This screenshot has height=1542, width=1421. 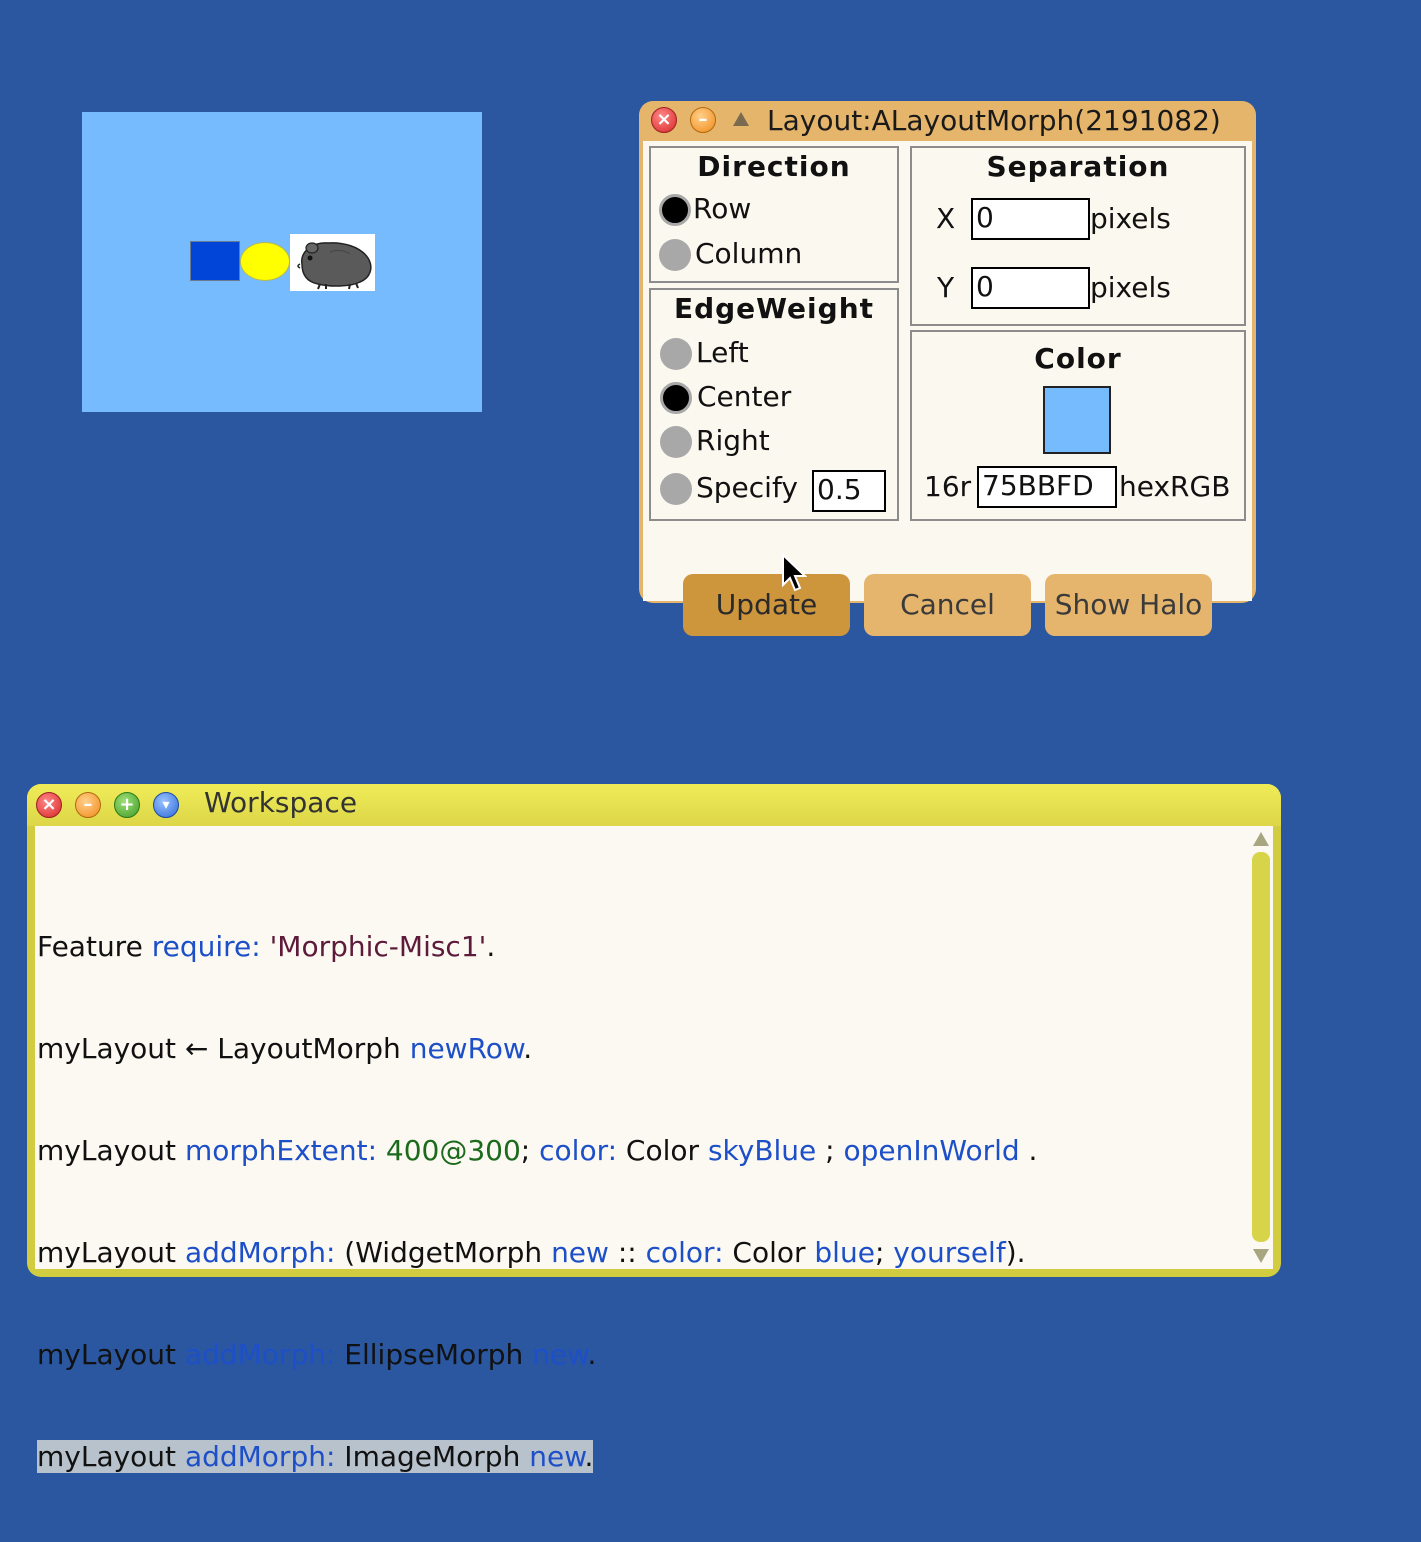 What do you see at coordinates (1130, 287) in the screenshot?
I see `separation-y-unit: pixels` at bounding box center [1130, 287].